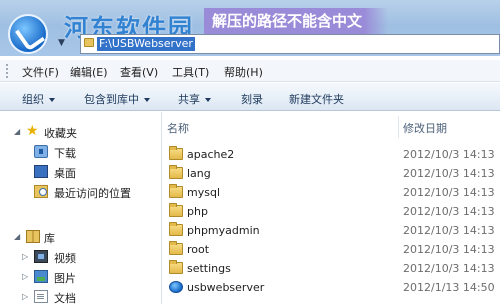  Describe the element at coordinates (41, 191) in the screenshot. I see `recent-places-icon` at that location.